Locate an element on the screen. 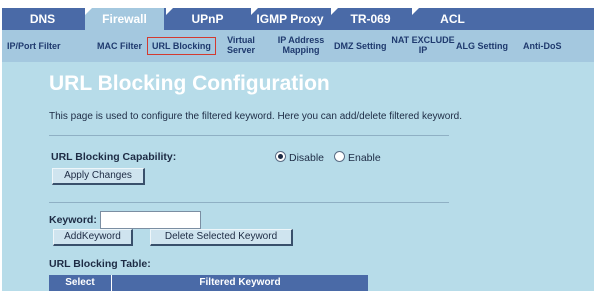 This screenshot has height=291, width=596. subtab-ip-address-mapping: IP Address Mapping is located at coordinates (301, 45).